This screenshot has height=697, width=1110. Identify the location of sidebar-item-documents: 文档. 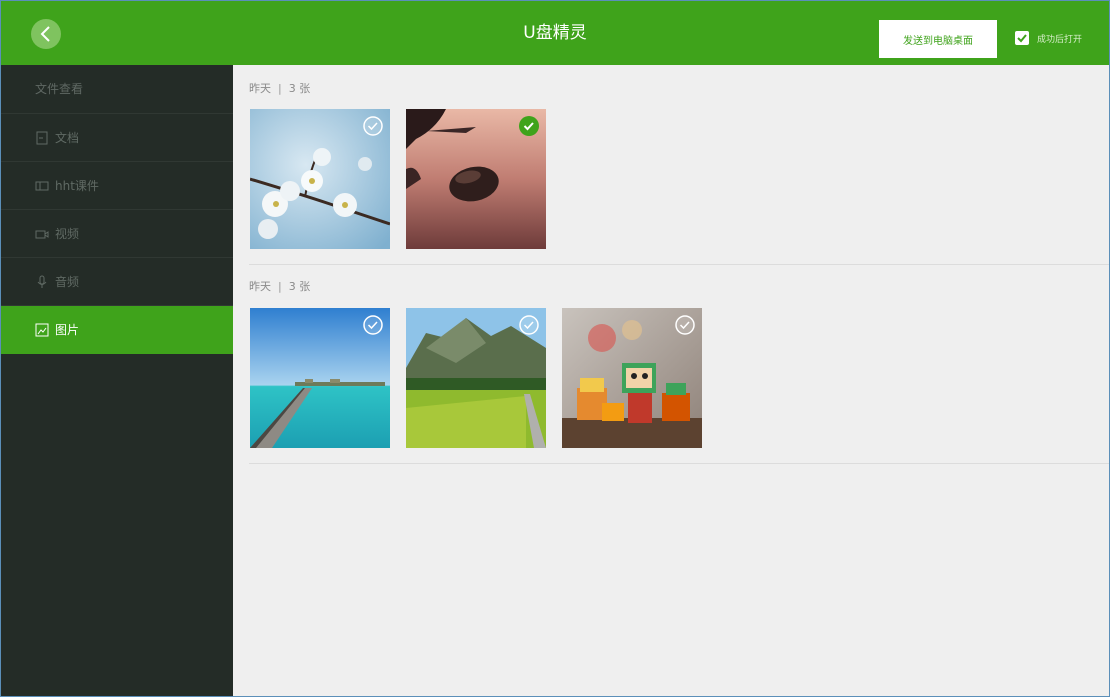
(117, 138).